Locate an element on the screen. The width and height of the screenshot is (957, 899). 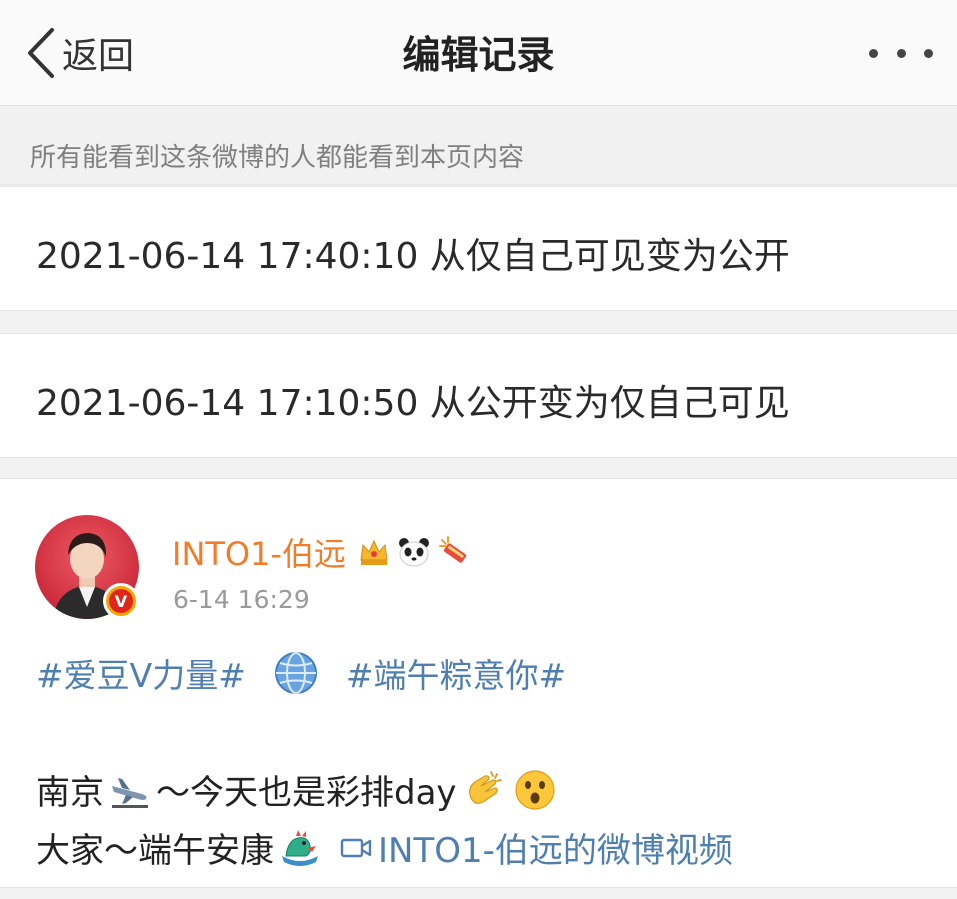
globe-icon is located at coordinates (295, 673).